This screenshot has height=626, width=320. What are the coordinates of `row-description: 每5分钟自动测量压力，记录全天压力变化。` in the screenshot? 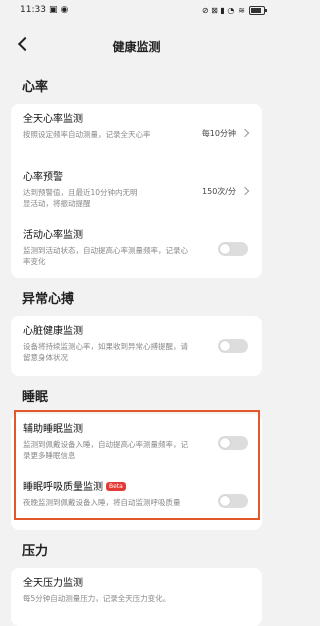 It's located at (97, 598).